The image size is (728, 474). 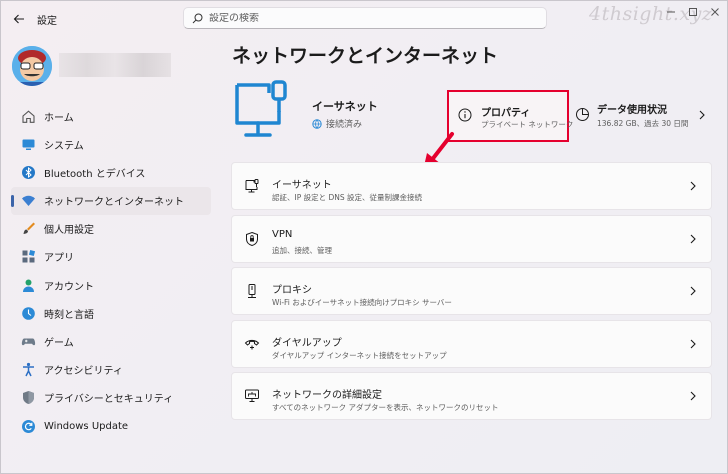 I want to click on search-box, so click(x=365, y=18).